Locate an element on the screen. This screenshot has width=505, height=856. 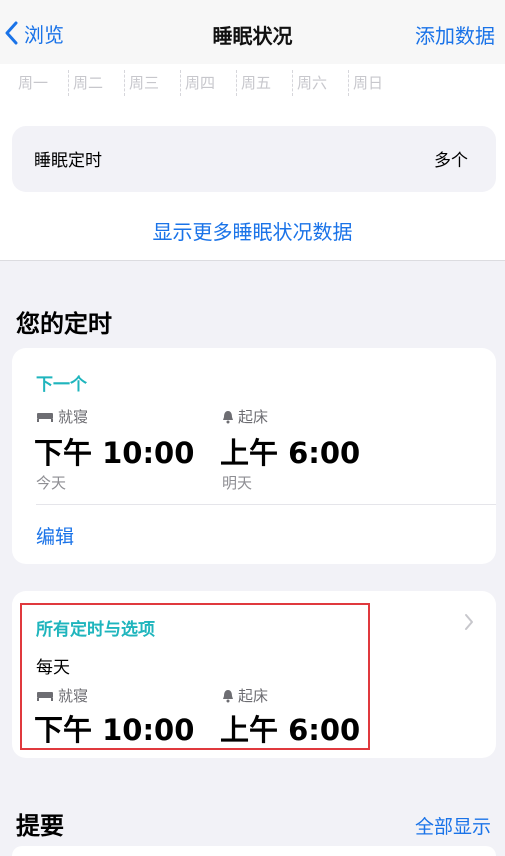
summary-title: 提要 is located at coordinates (40, 826).